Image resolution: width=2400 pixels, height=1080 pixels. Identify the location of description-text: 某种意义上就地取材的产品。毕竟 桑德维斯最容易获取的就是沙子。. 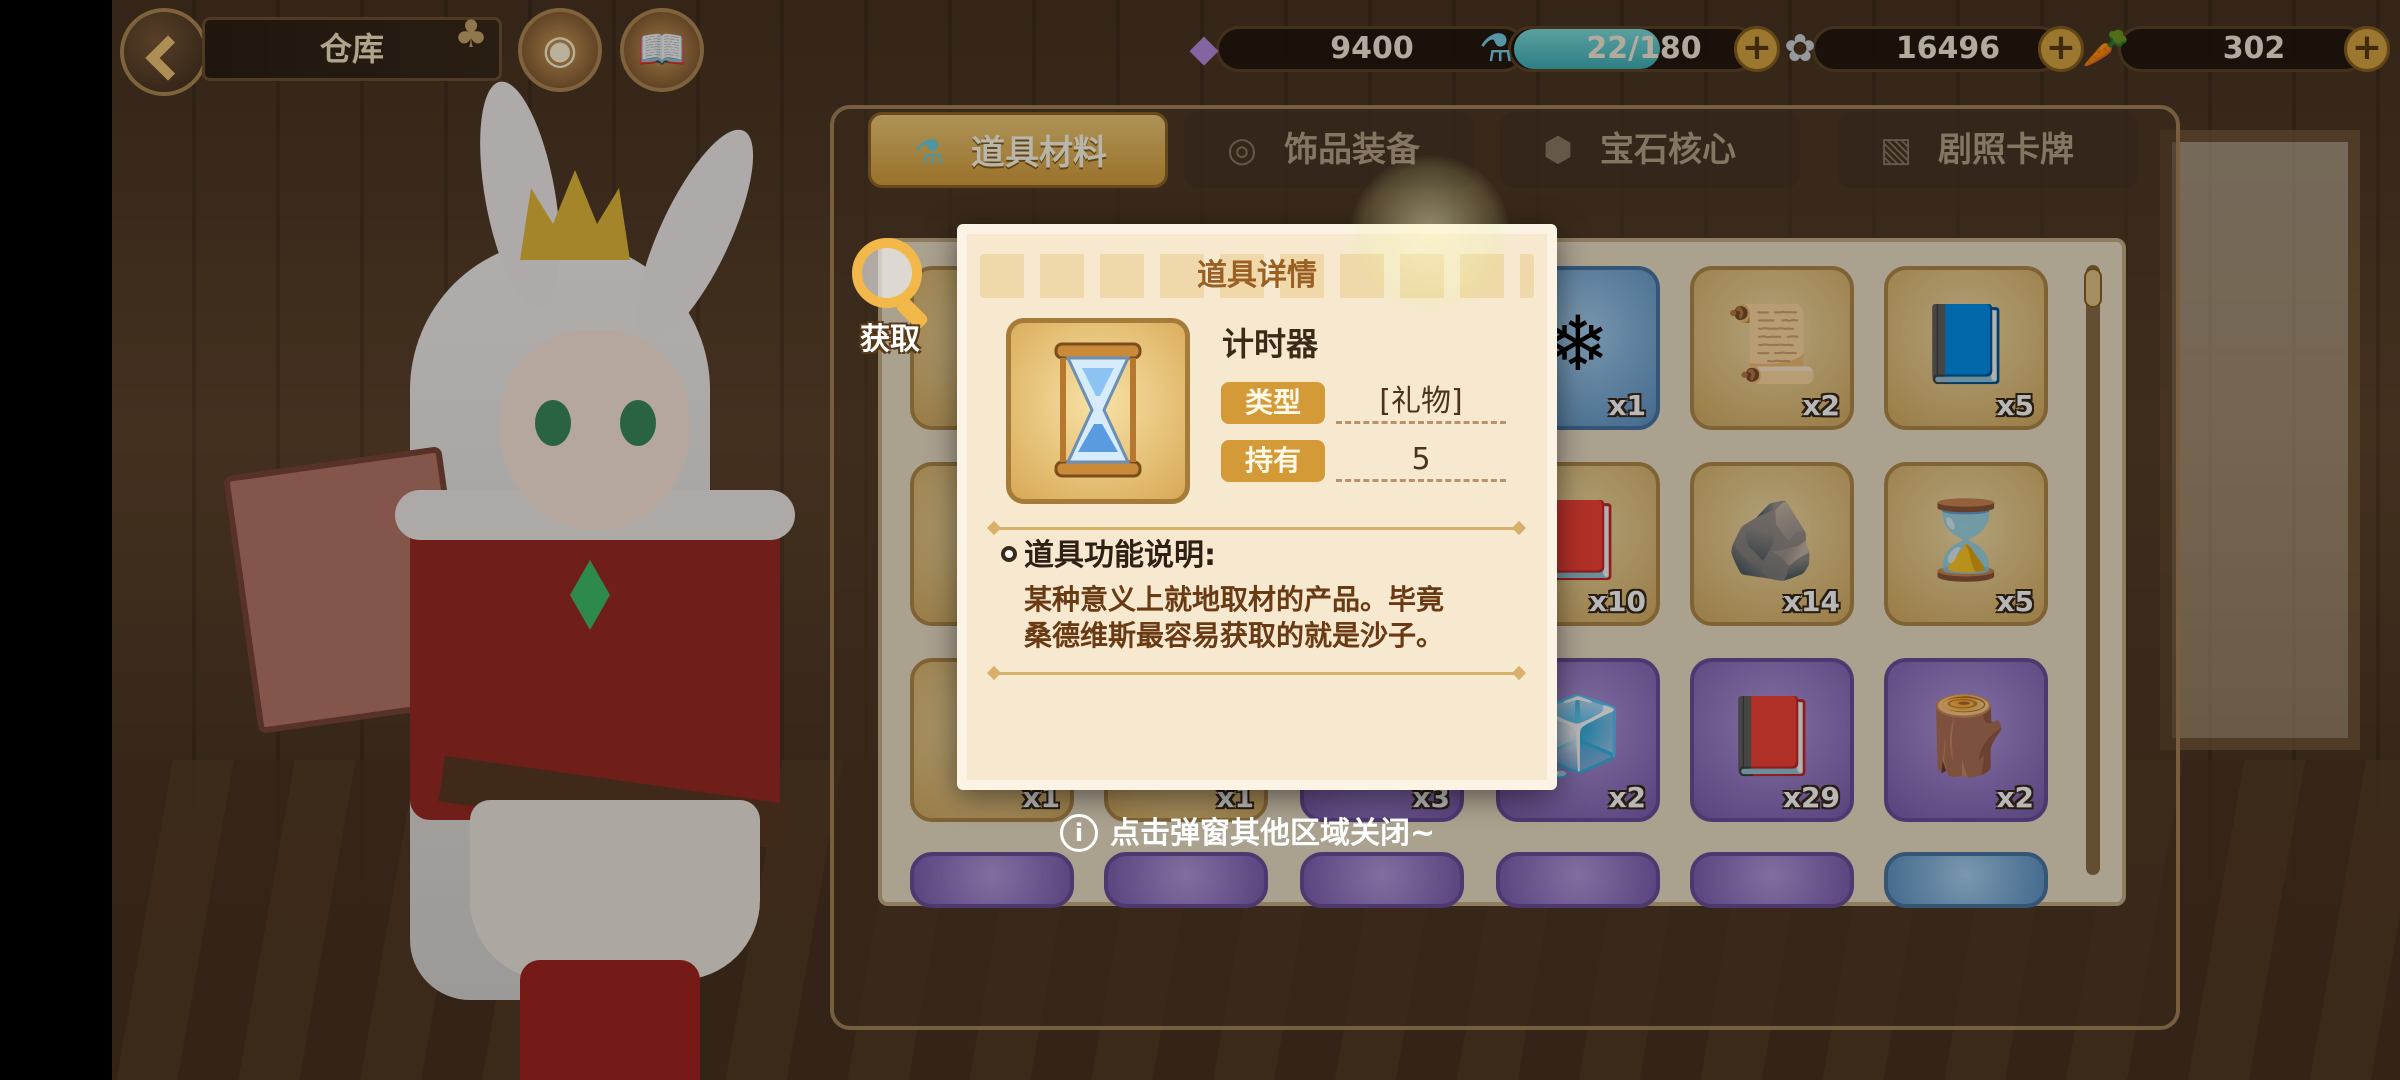
(1274, 618).